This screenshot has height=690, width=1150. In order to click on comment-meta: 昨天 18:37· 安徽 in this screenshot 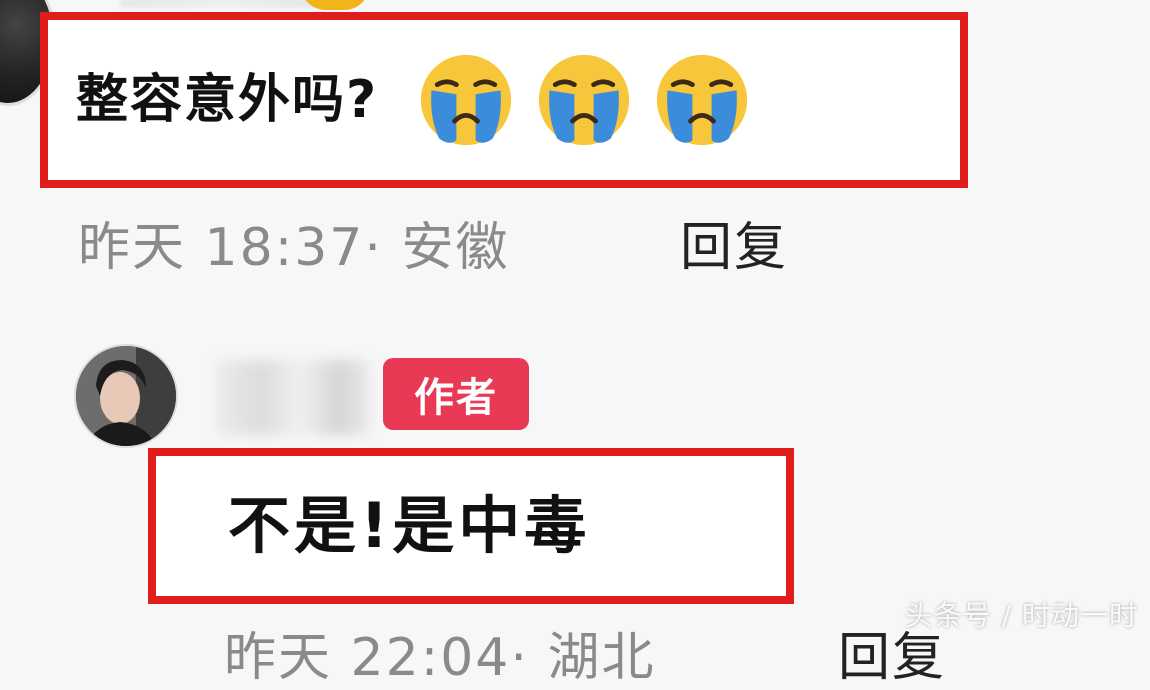, I will do `click(294, 248)`.